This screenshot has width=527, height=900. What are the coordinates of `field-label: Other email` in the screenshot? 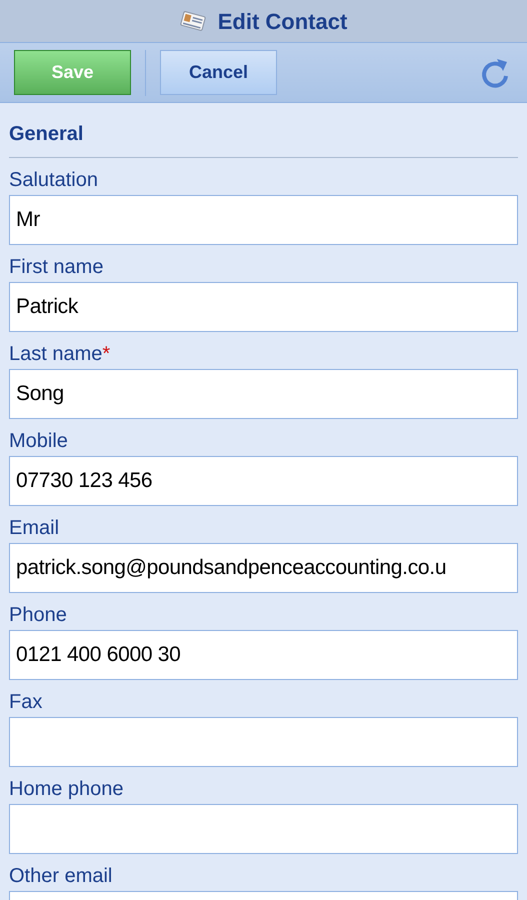 It's located at (61, 876).